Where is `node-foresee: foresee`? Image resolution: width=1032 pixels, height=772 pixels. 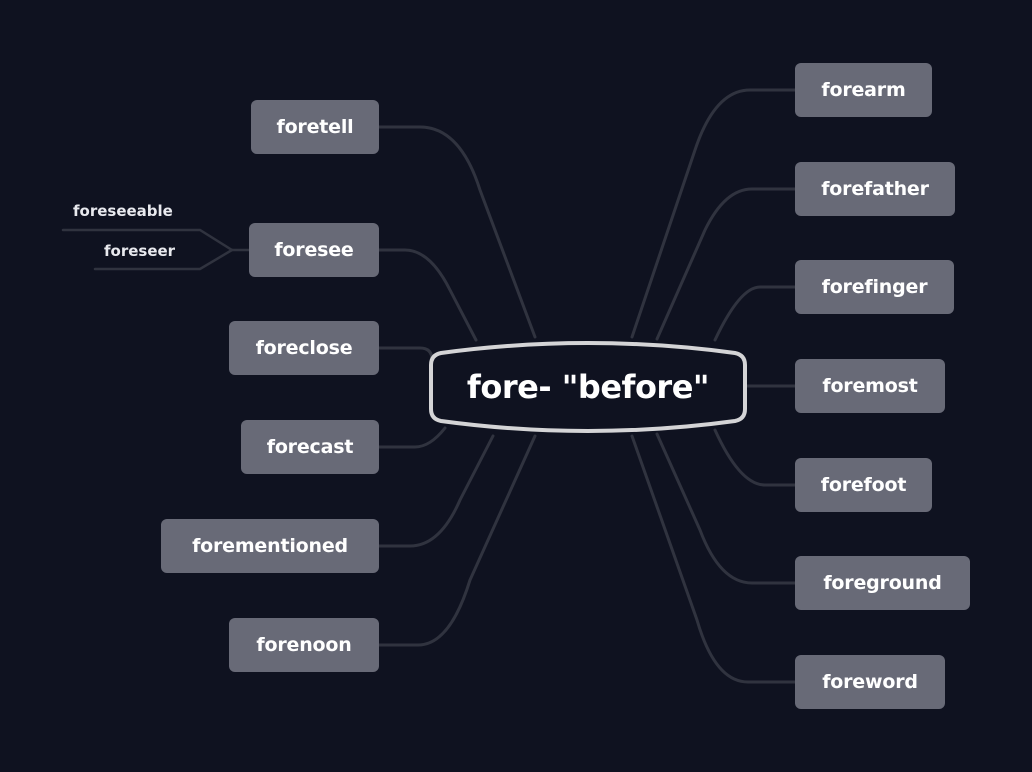
node-foresee: foresee is located at coordinates (314, 250).